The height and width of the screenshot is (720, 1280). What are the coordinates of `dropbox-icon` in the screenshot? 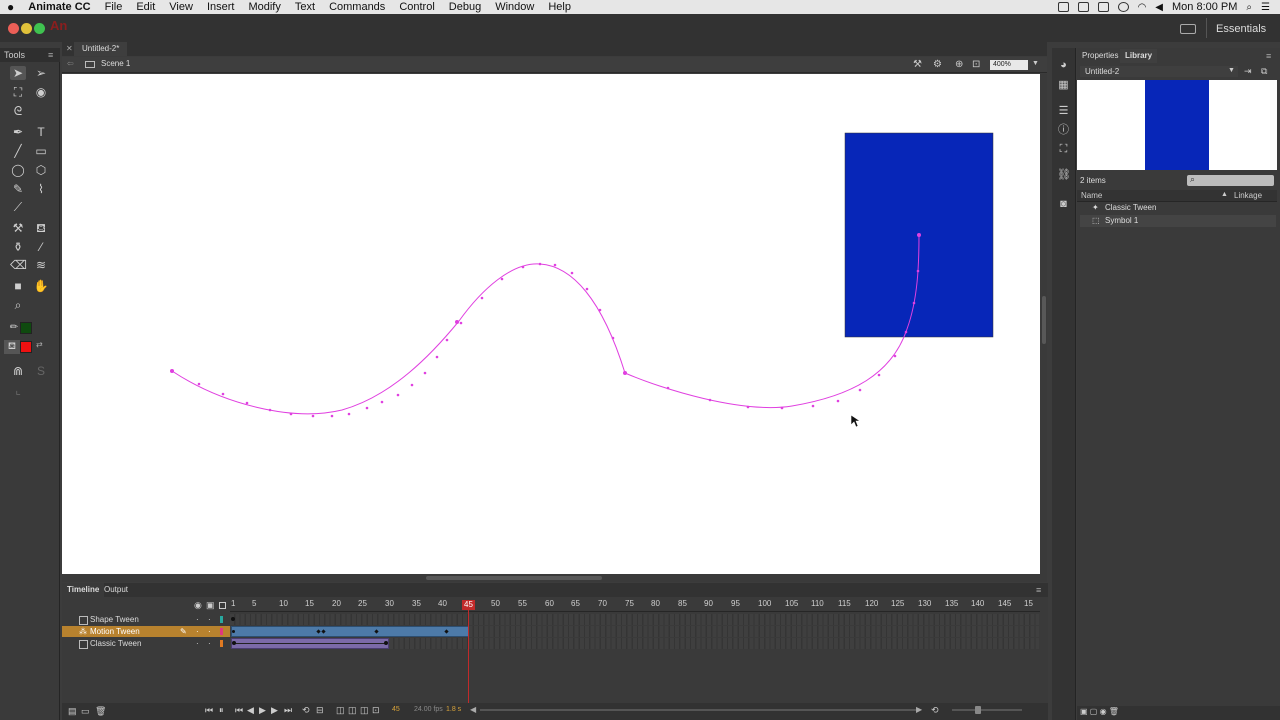 It's located at (1083, 7).